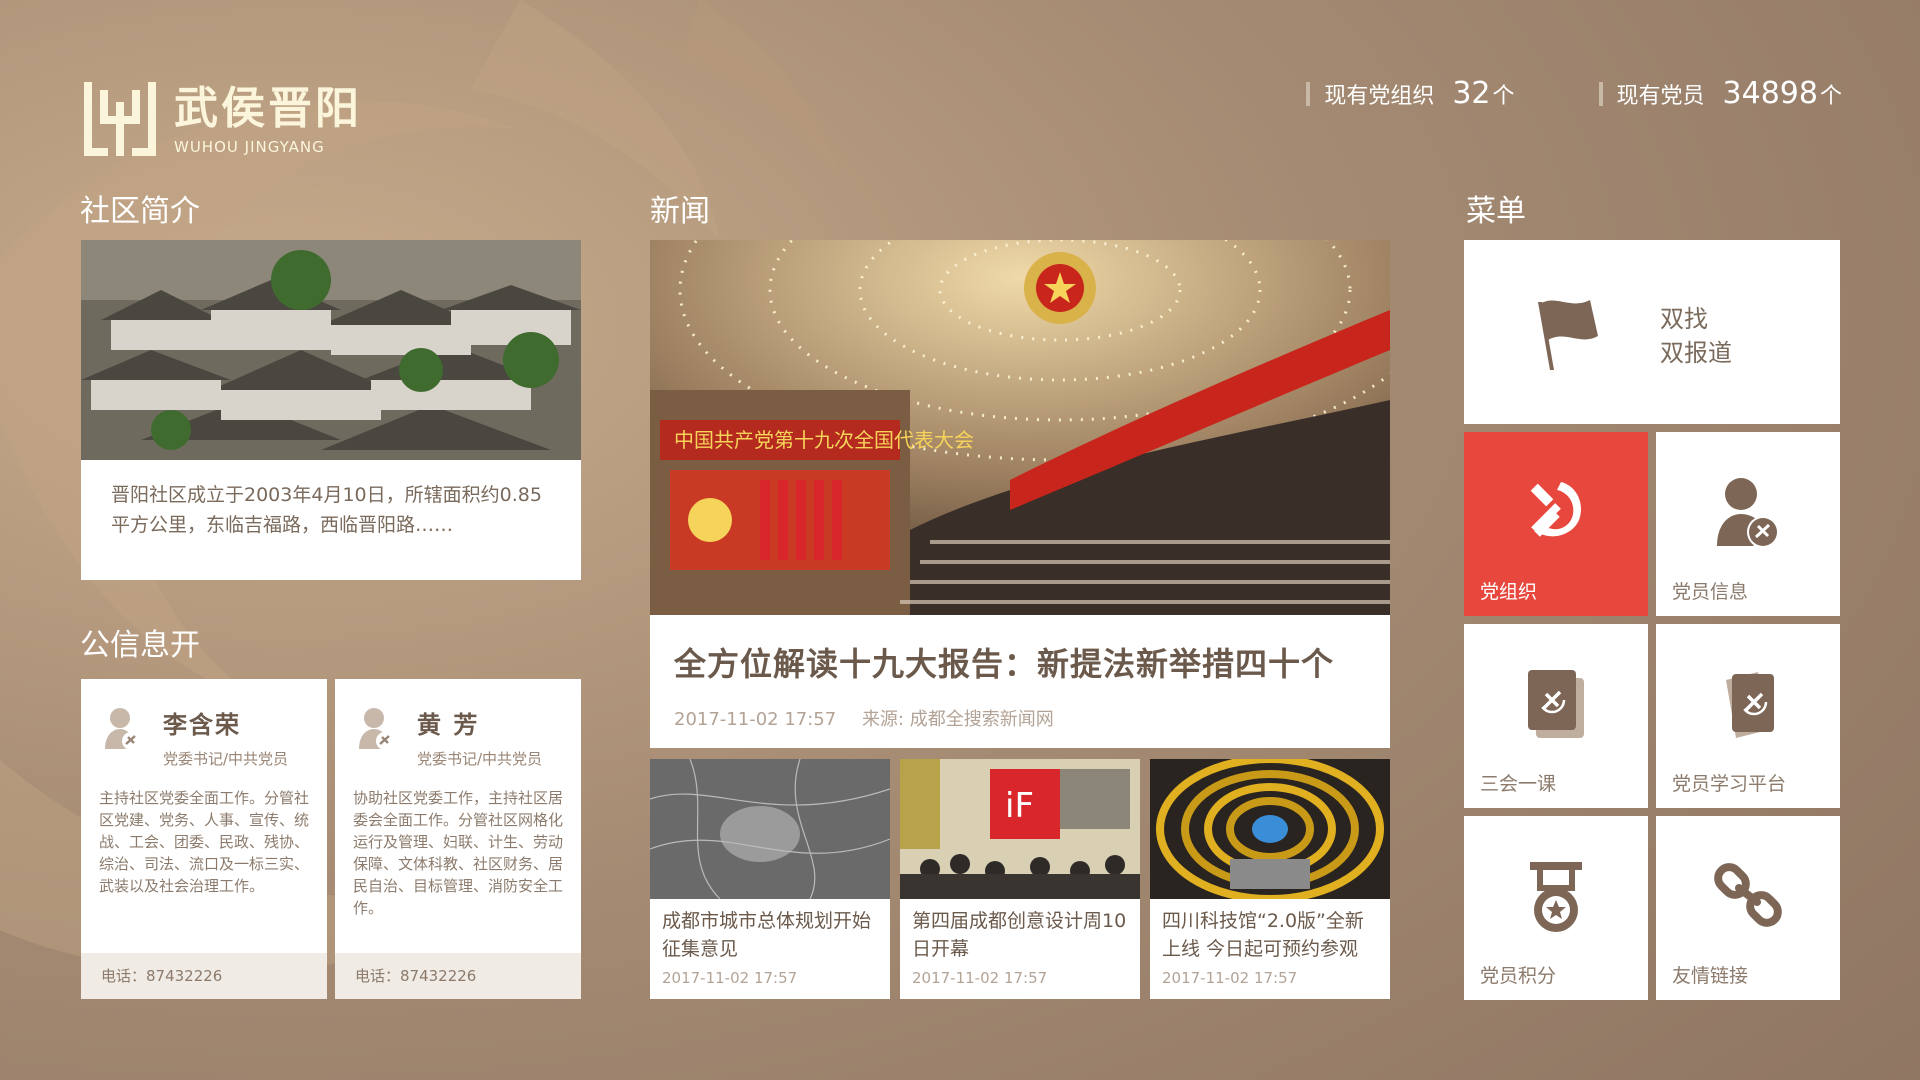 The width and height of the screenshot is (1920, 1080). I want to click on menu-tile-links: 友情链接, so click(1748, 908).